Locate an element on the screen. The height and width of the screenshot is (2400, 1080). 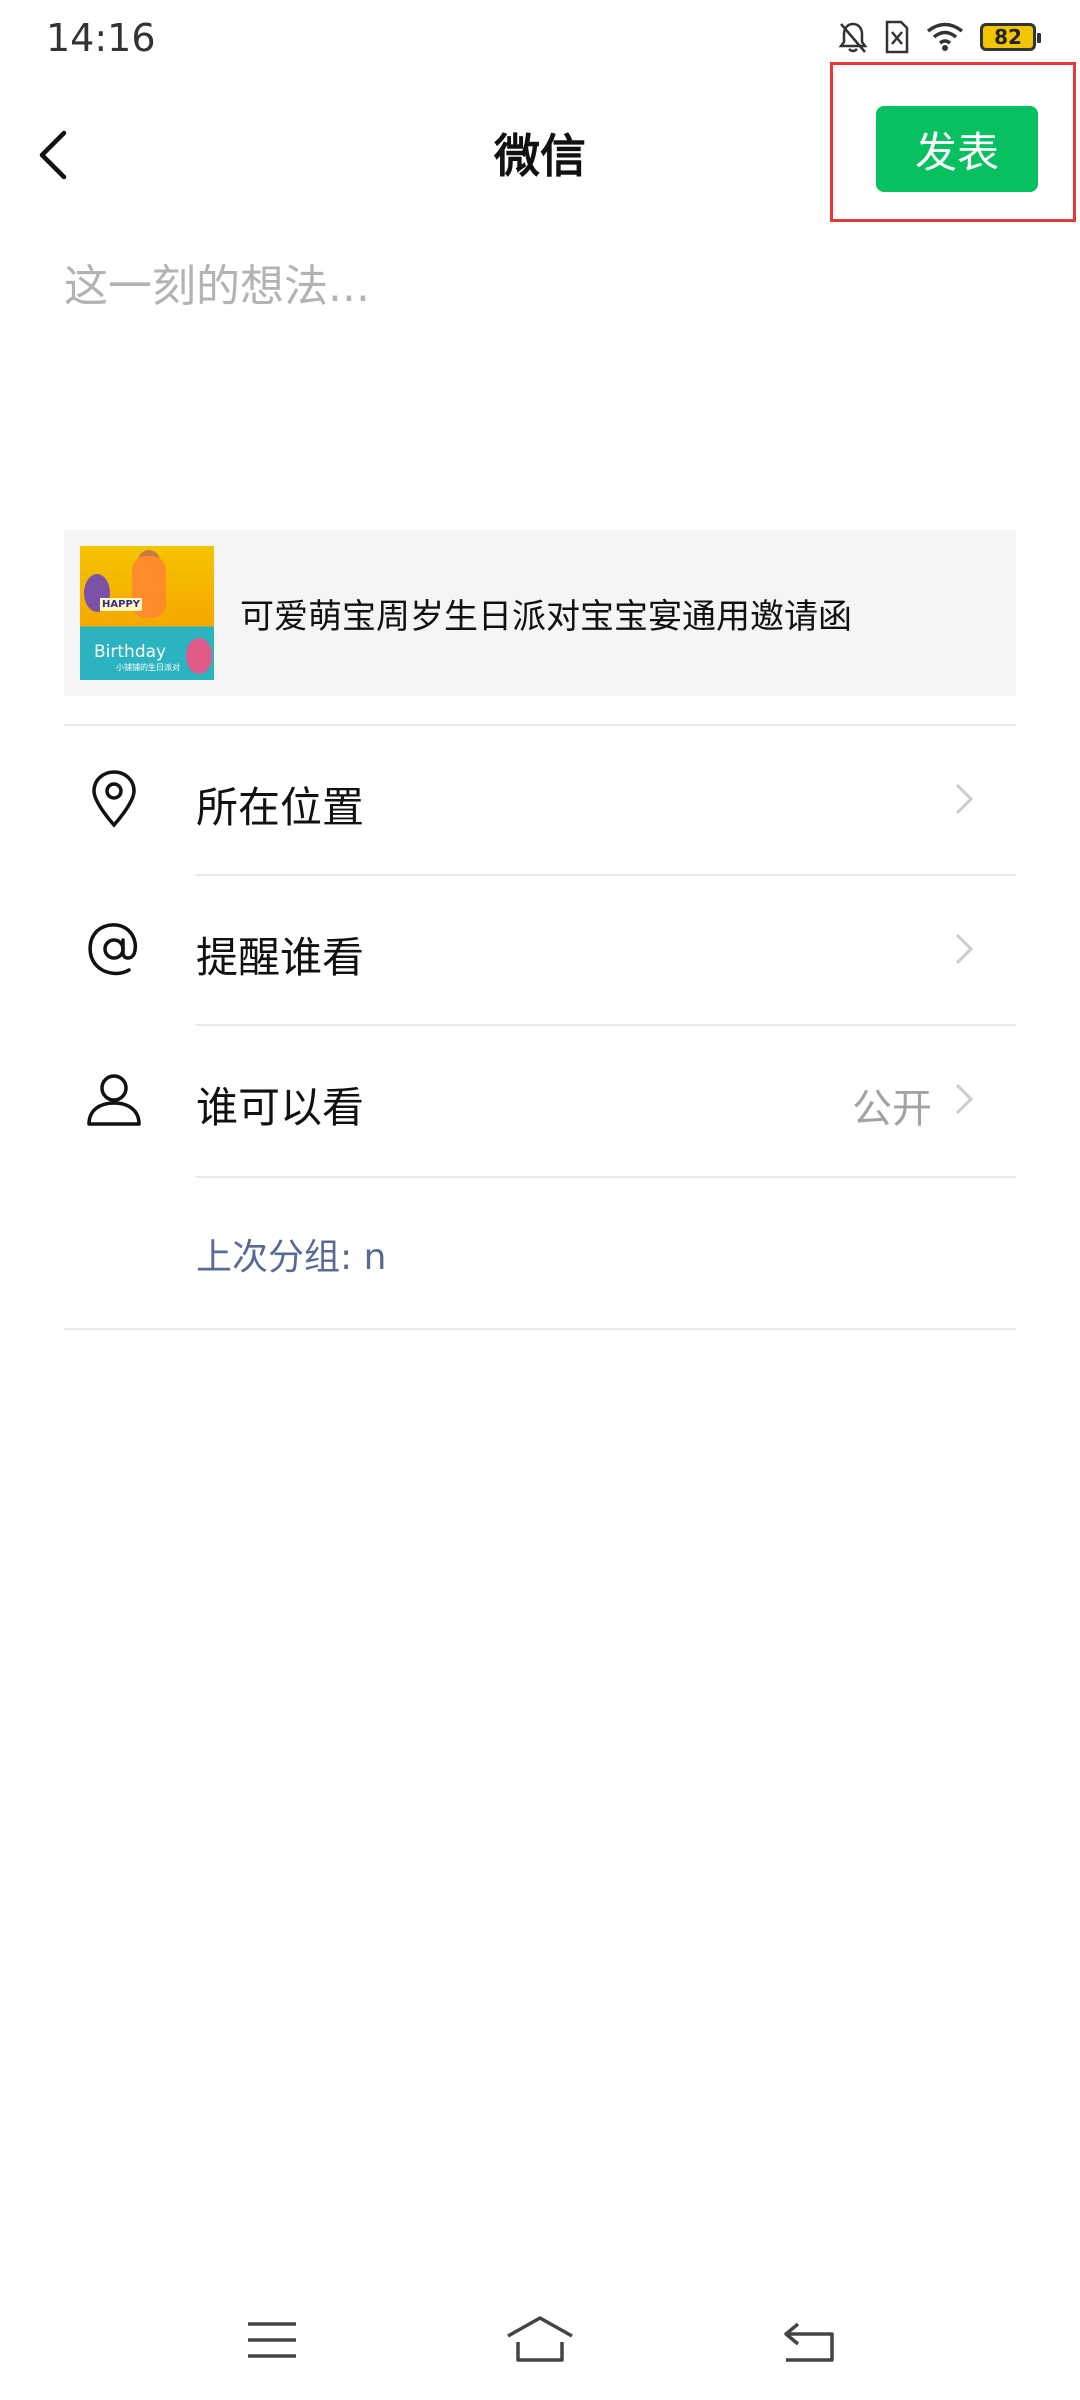
system-nav-bar is located at coordinates (540, 2340).